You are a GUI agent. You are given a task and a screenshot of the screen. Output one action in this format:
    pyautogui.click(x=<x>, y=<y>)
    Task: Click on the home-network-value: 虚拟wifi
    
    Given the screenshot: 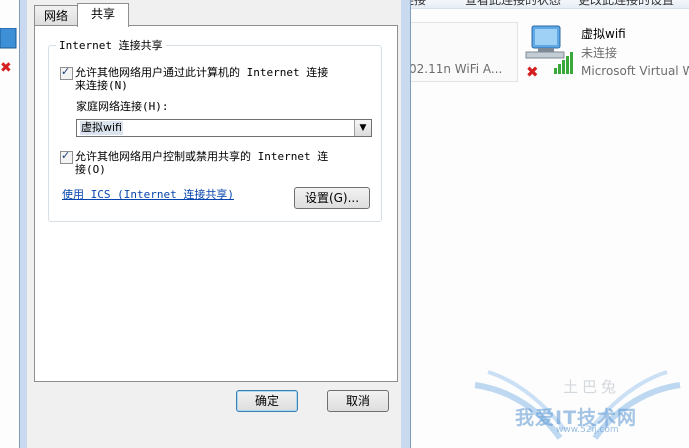 What is the action you would take?
    pyautogui.click(x=101, y=128)
    